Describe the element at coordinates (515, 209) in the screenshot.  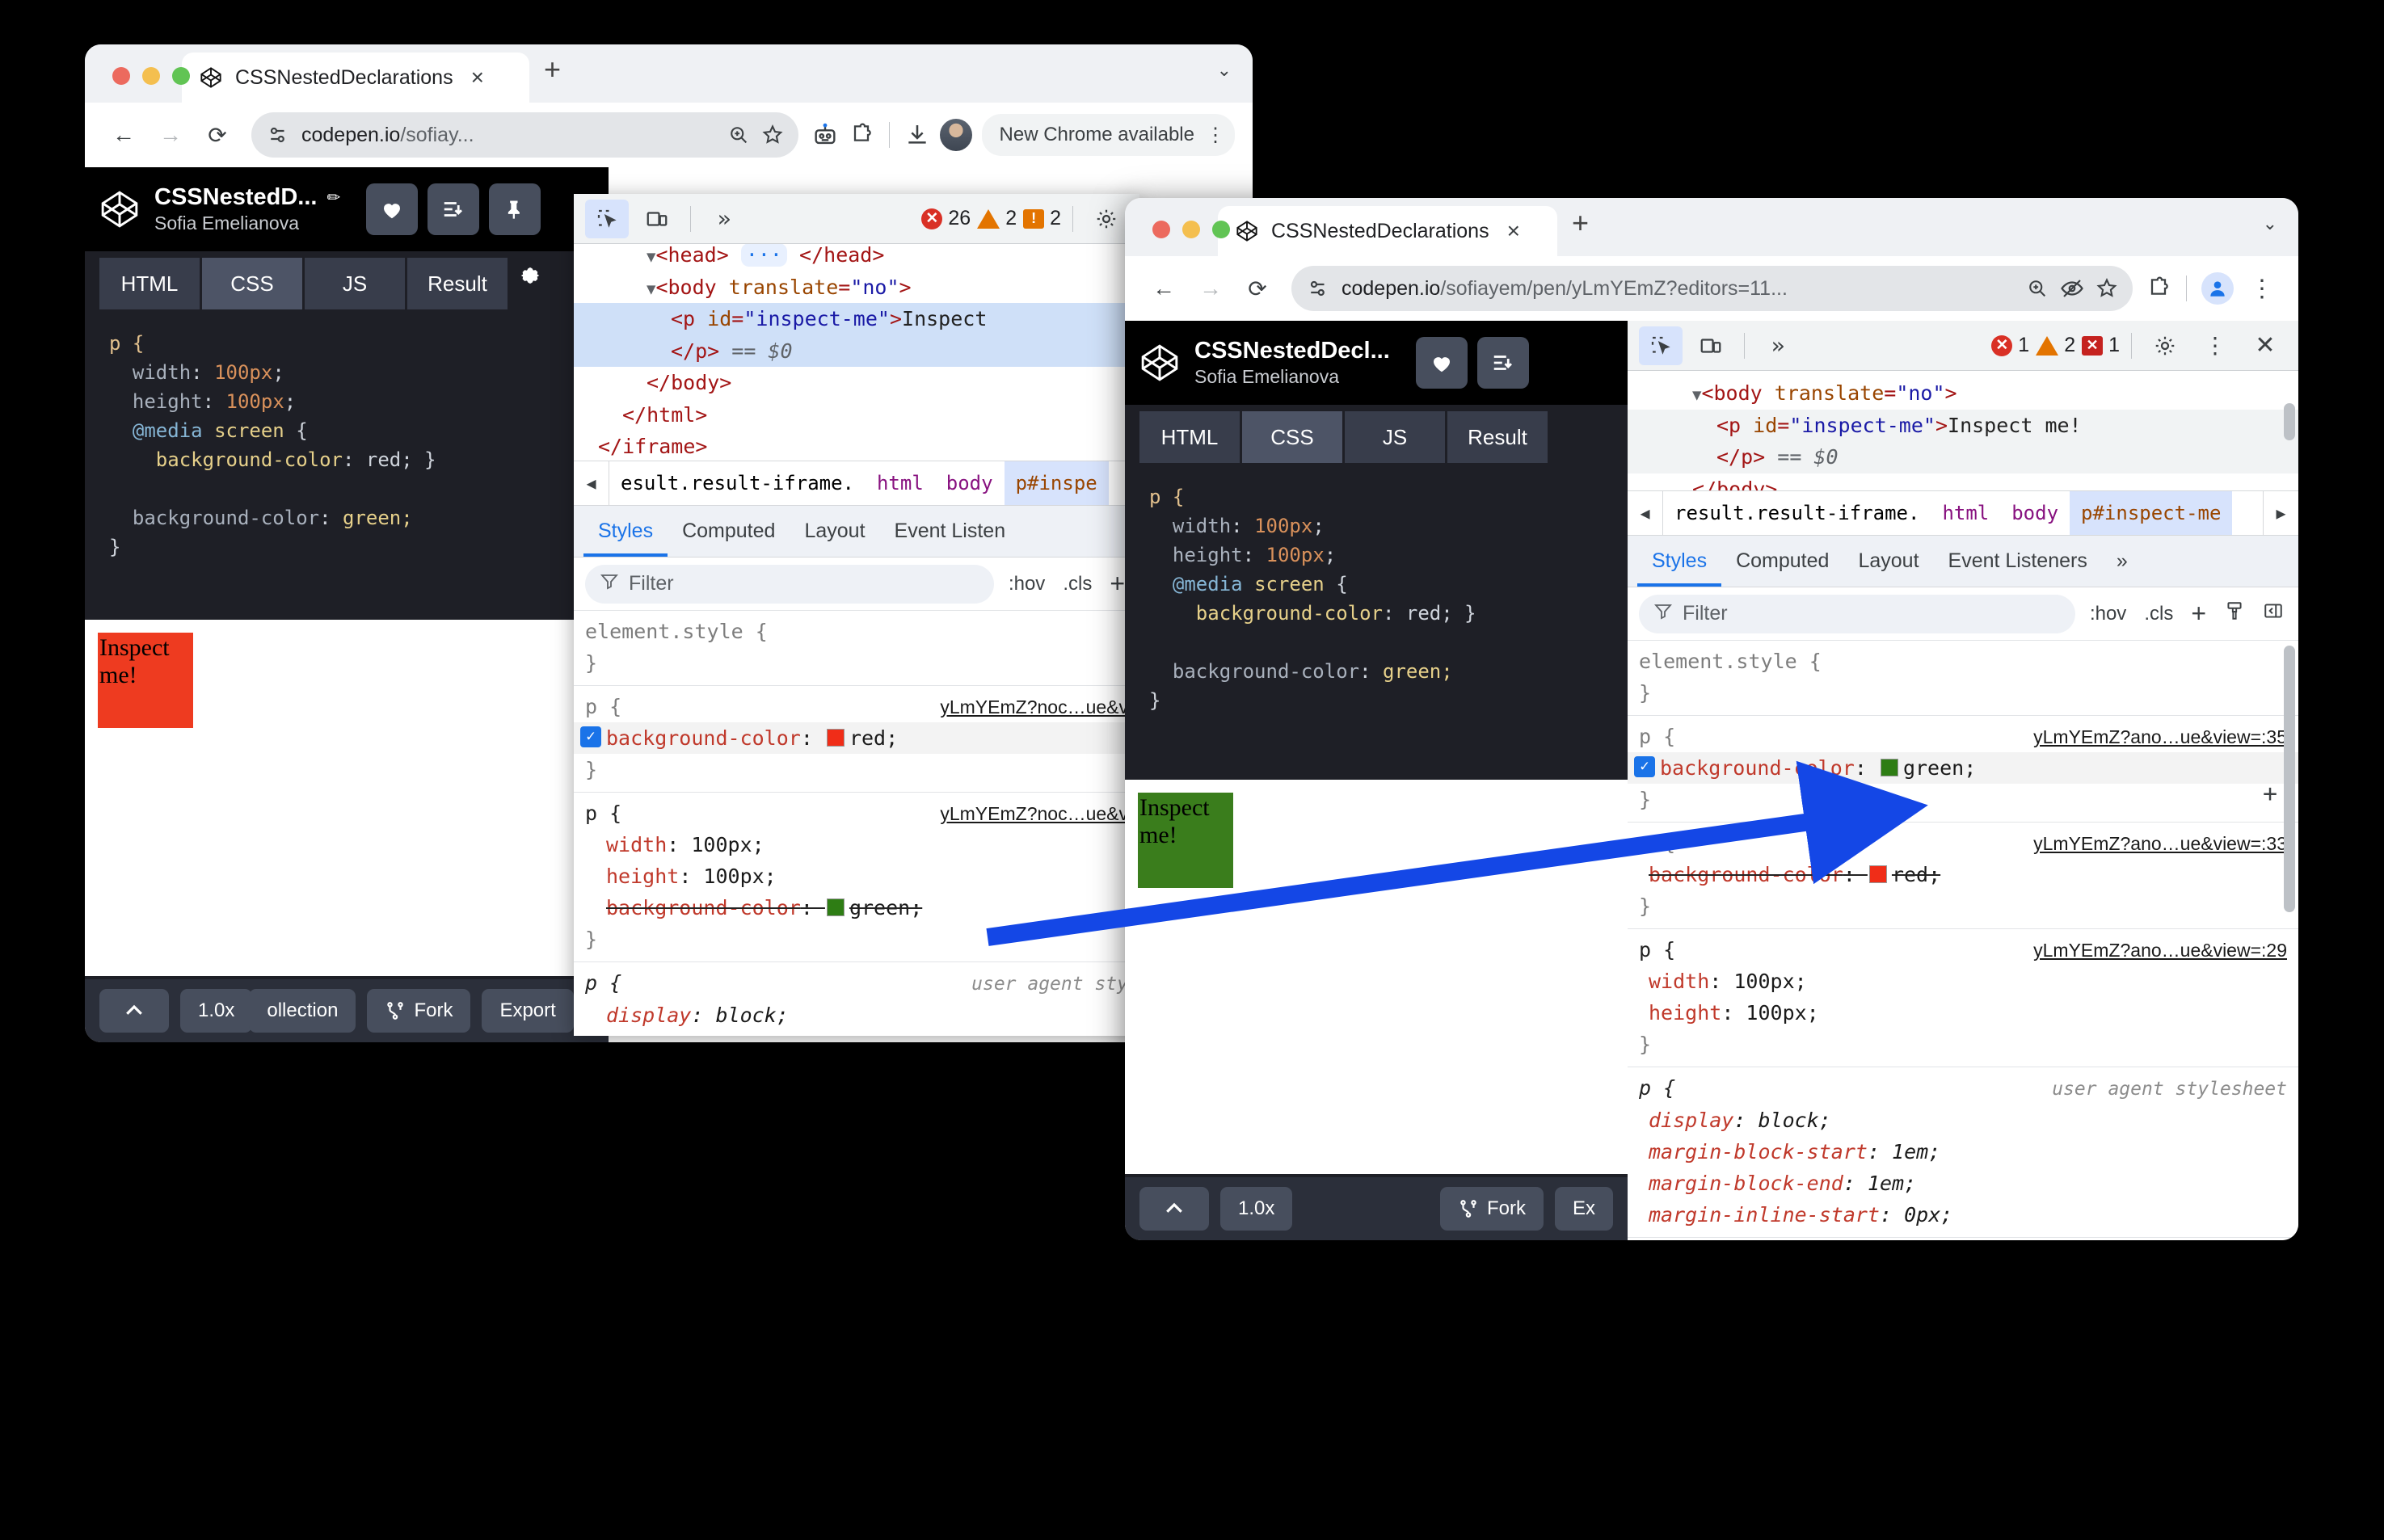
I see `pin-icon` at that location.